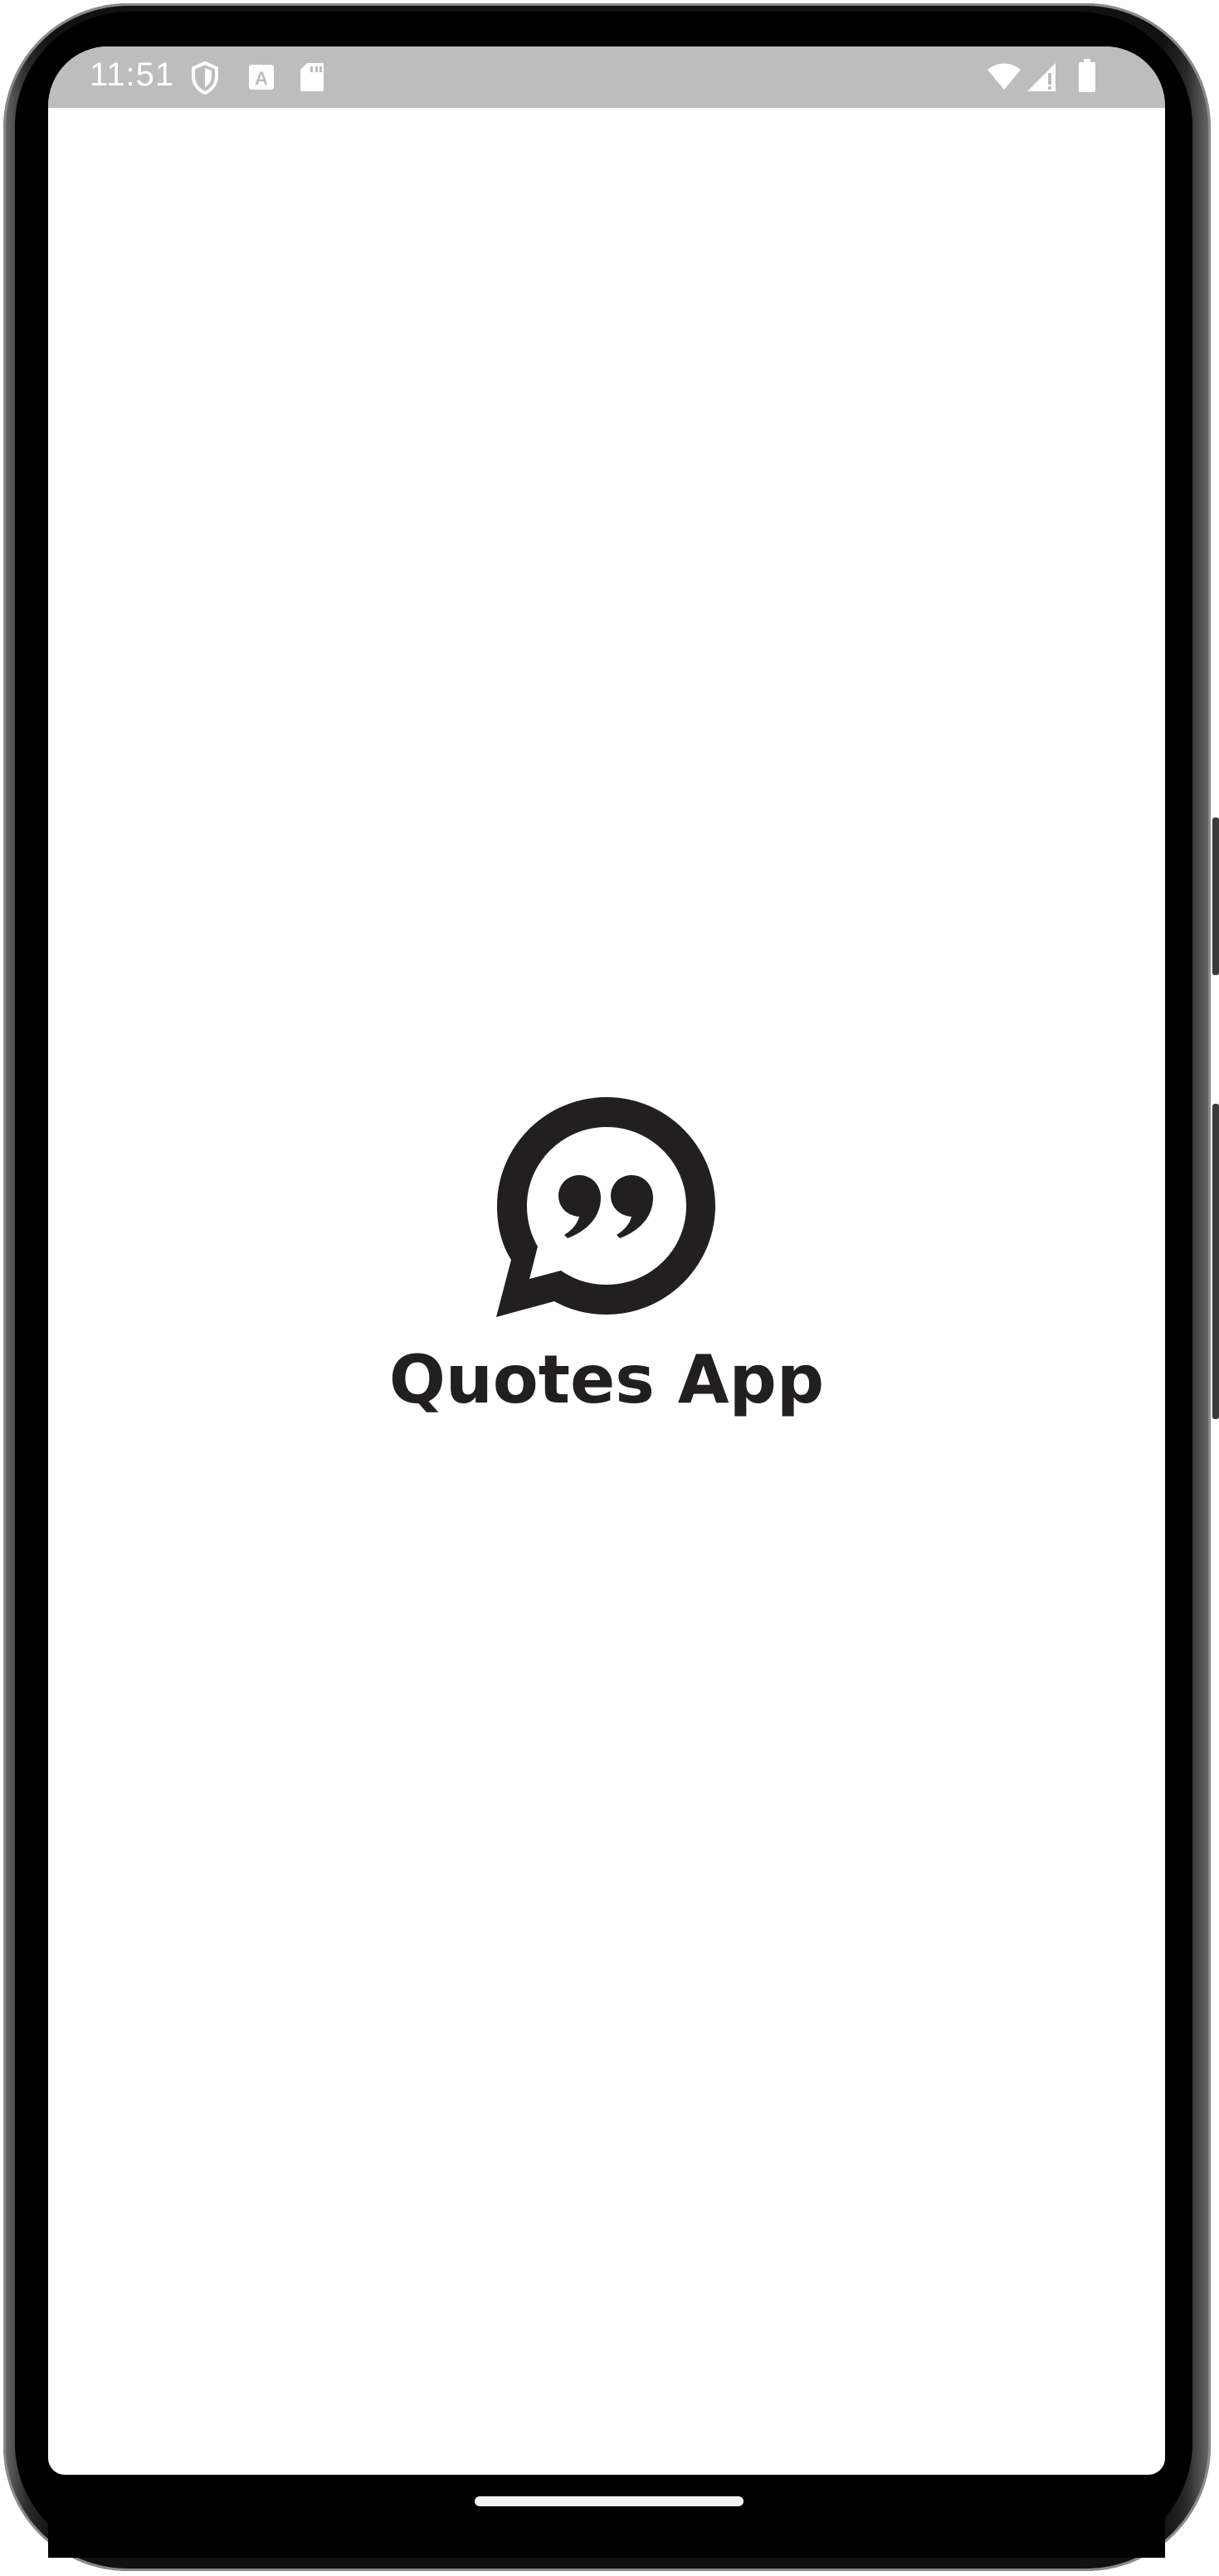  Describe the element at coordinates (1216, 896) in the screenshot. I see `volume-button` at that location.